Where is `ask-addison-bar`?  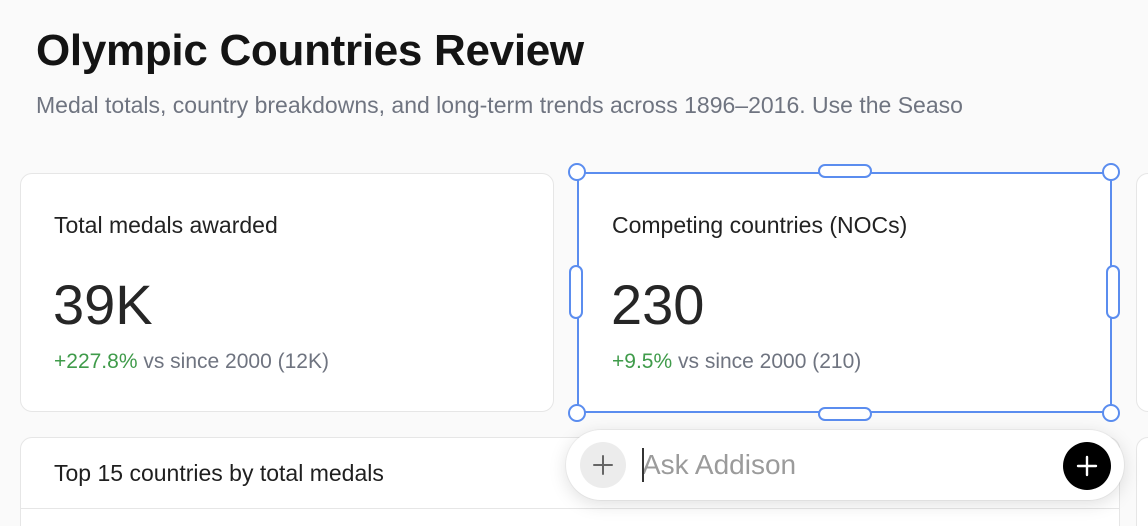
ask-addison-bar is located at coordinates (845, 465).